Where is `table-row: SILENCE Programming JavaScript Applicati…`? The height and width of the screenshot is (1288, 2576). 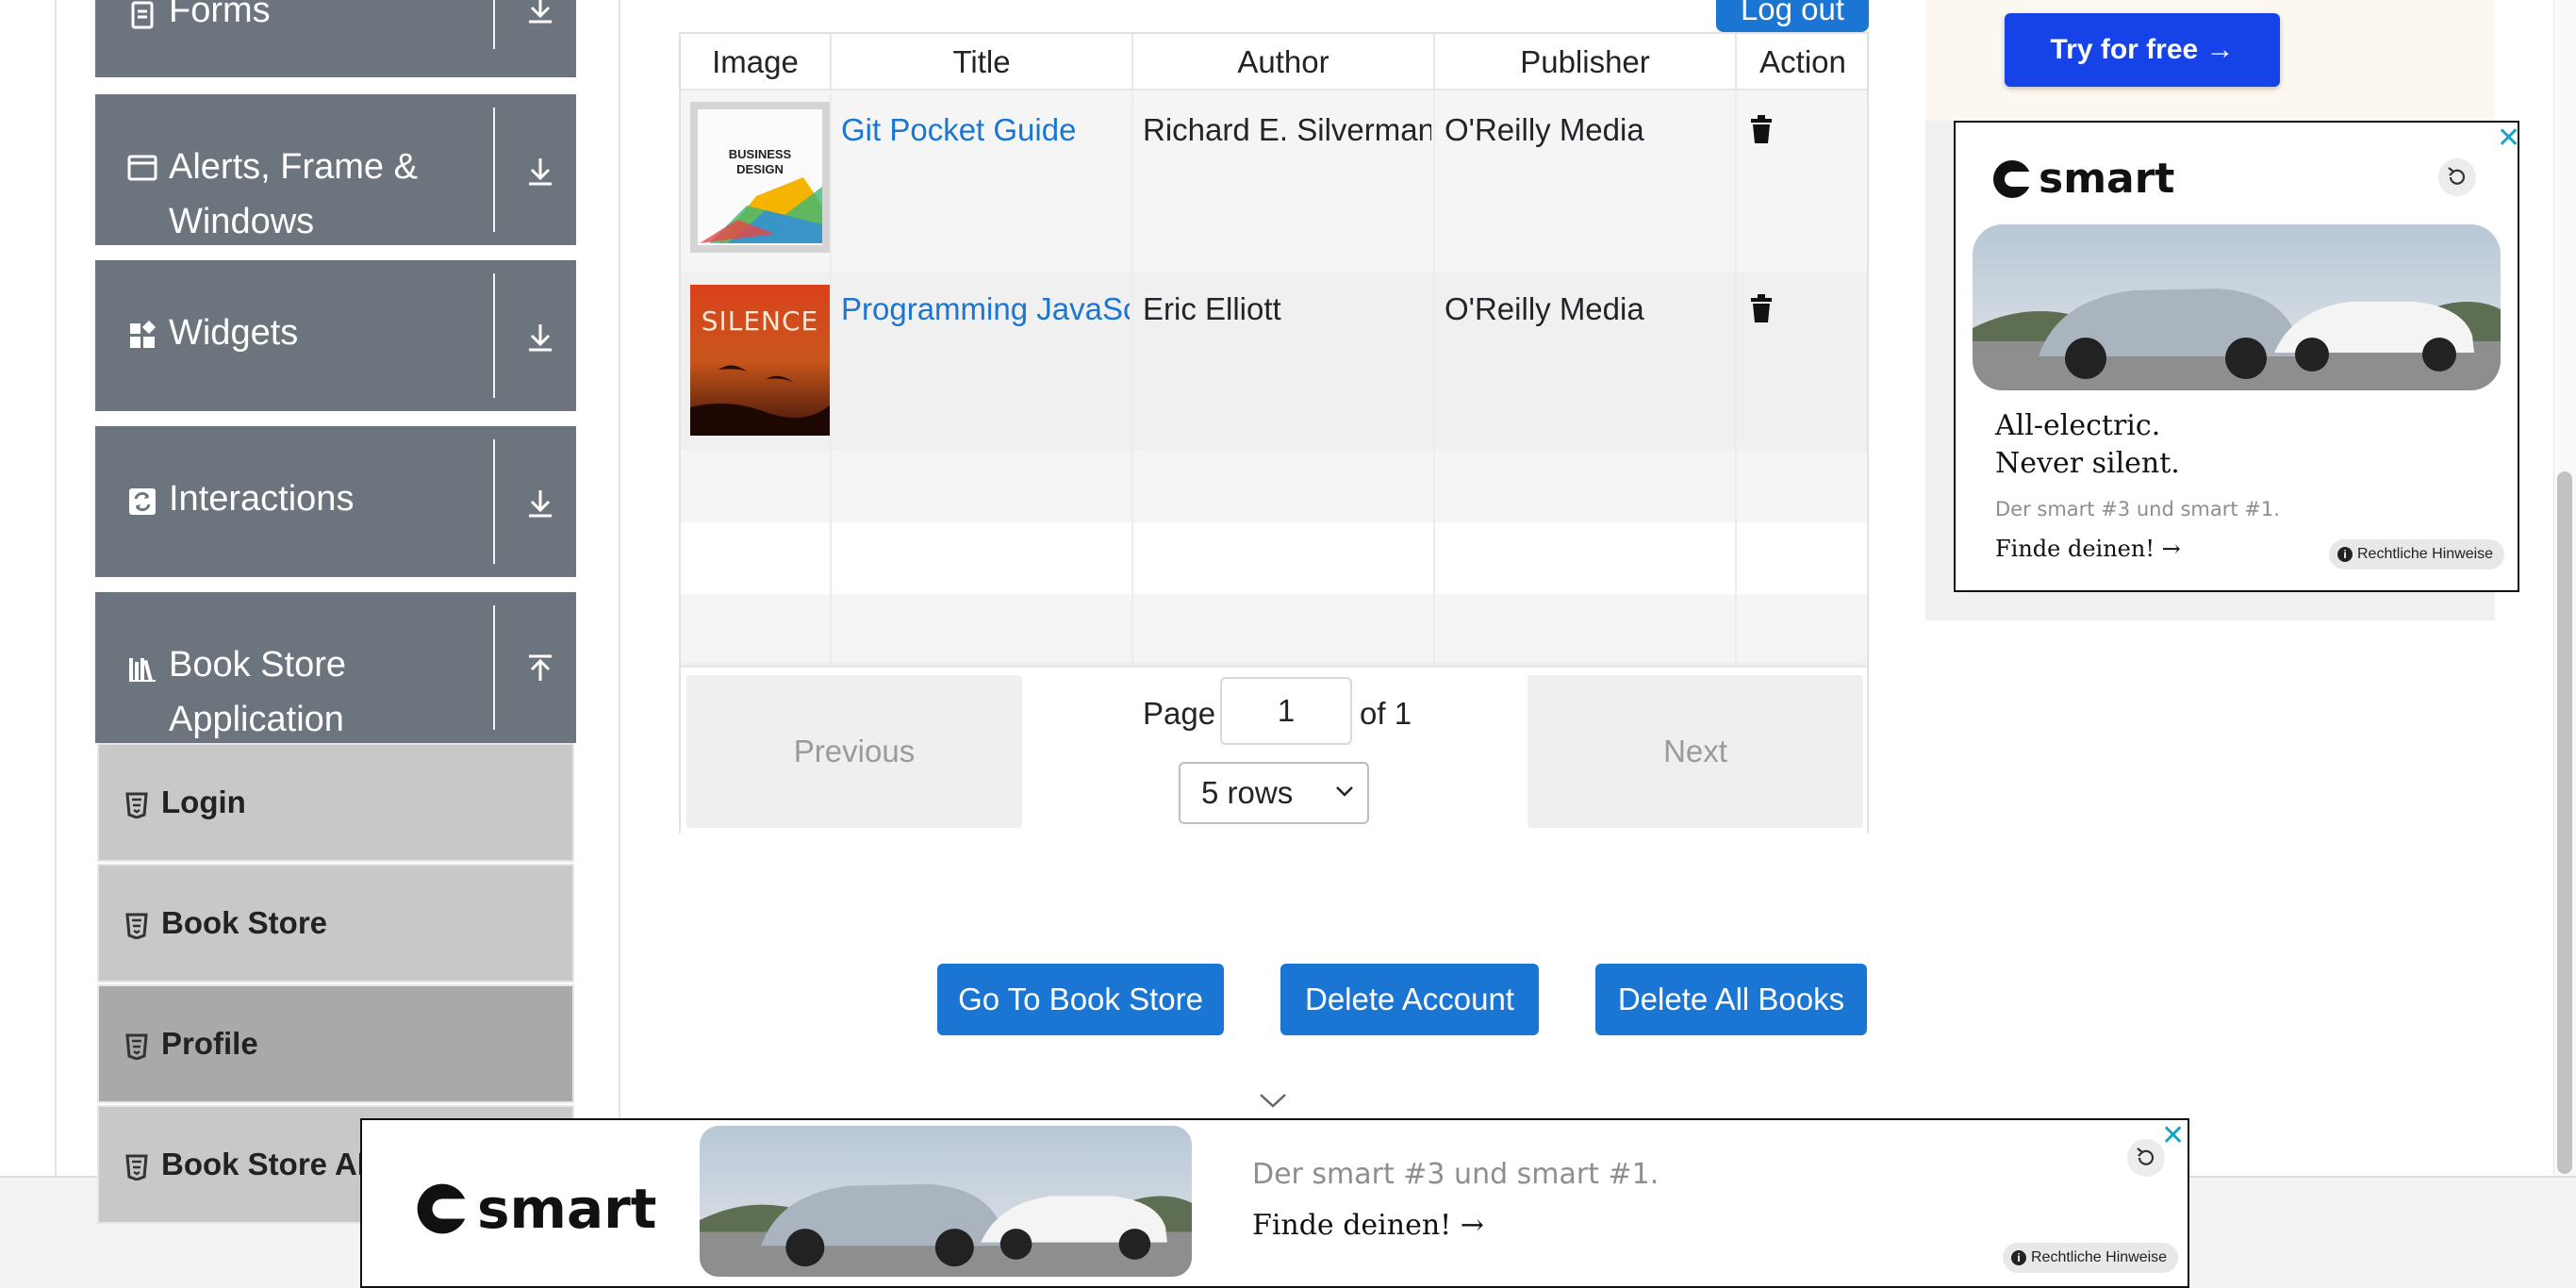 table-row: SILENCE Programming JavaScript Applicati… is located at coordinates (1274, 361).